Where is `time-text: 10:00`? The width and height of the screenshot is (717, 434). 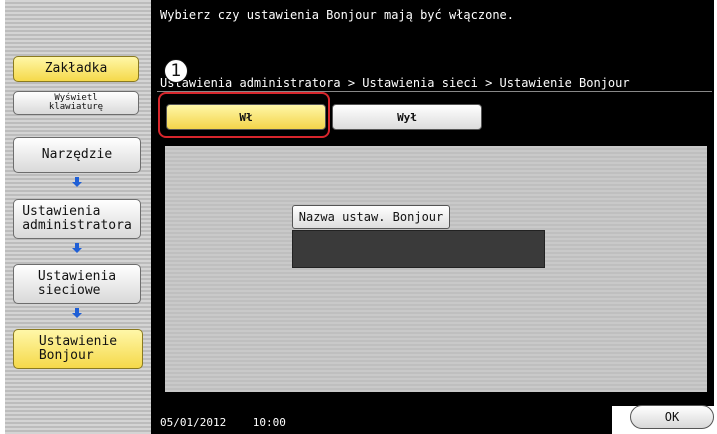 time-text: 10:00 is located at coordinates (269, 422).